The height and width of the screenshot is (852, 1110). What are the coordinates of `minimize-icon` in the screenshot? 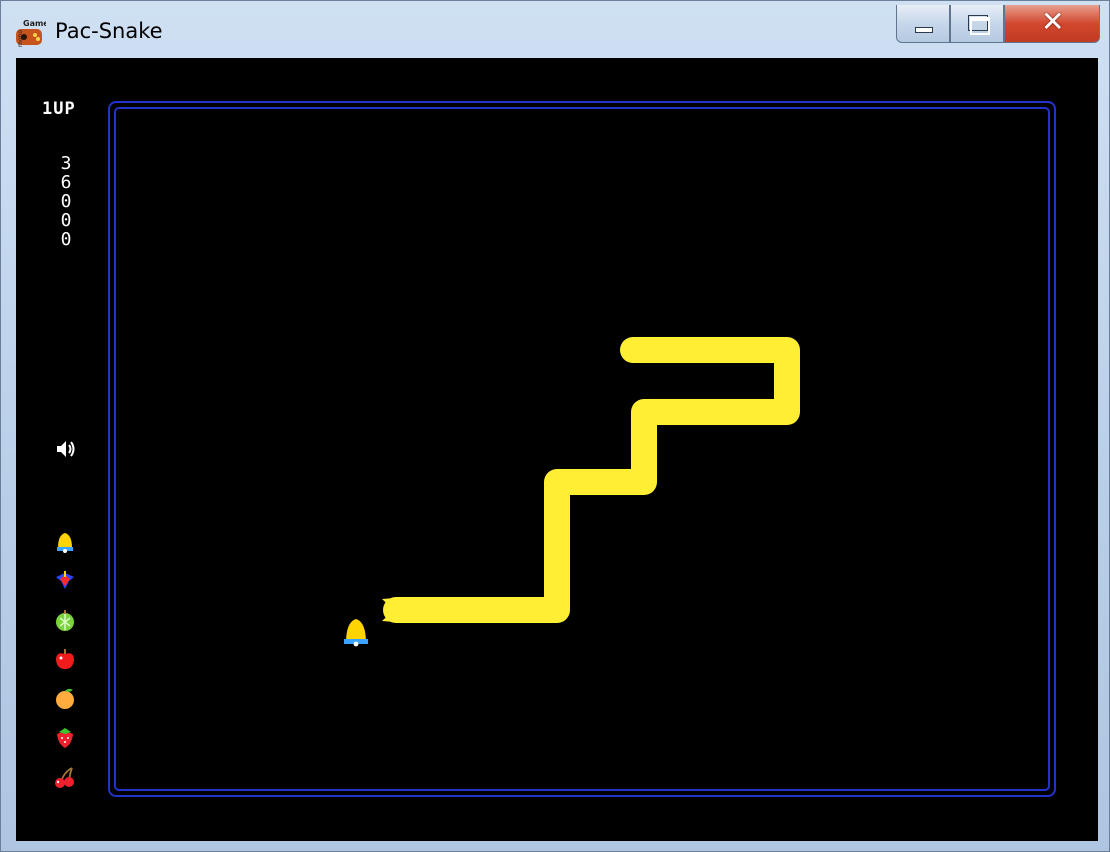 It's located at (924, 30).